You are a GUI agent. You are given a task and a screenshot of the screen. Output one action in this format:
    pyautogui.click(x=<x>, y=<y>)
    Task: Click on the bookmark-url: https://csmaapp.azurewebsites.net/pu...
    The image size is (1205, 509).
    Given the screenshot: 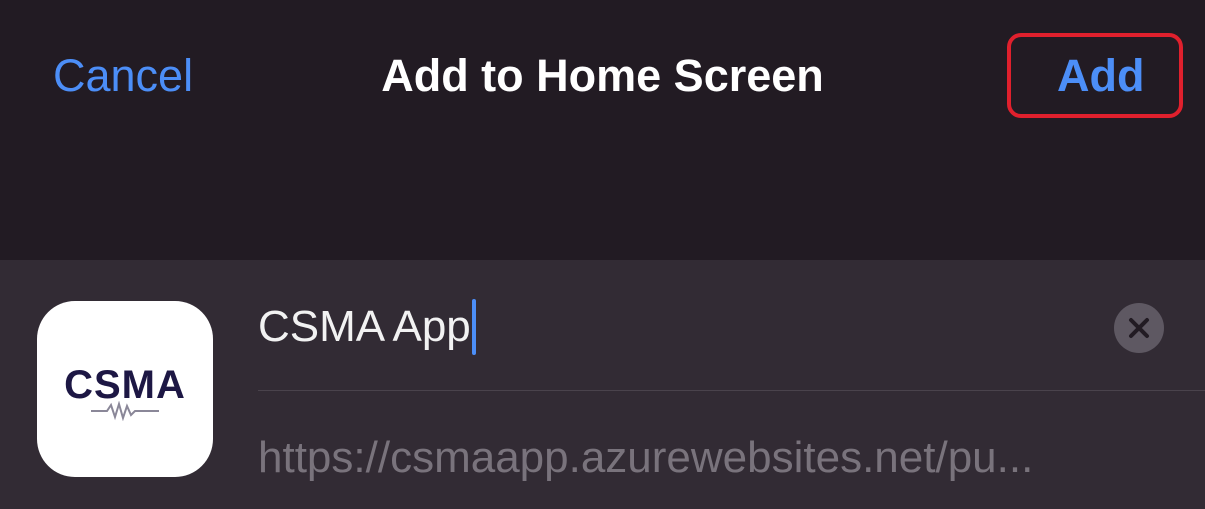 What is the action you would take?
    pyautogui.click(x=646, y=457)
    